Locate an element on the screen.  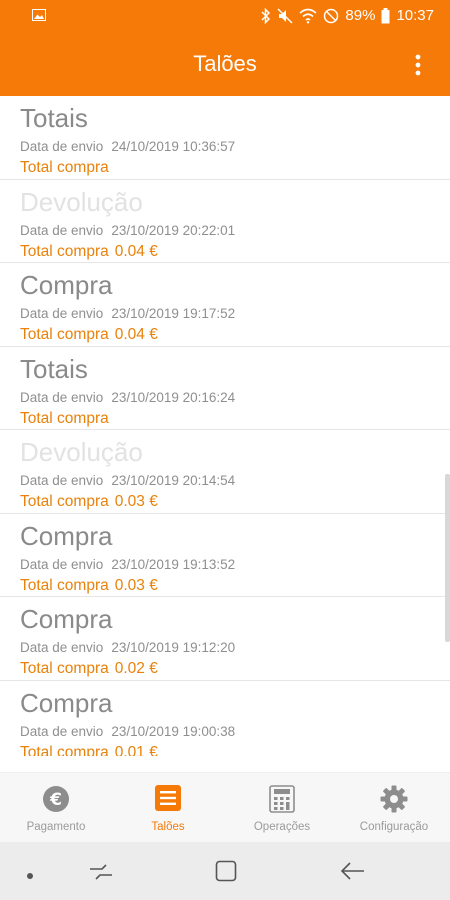
nav-label: Configuração is located at coordinates (394, 827).